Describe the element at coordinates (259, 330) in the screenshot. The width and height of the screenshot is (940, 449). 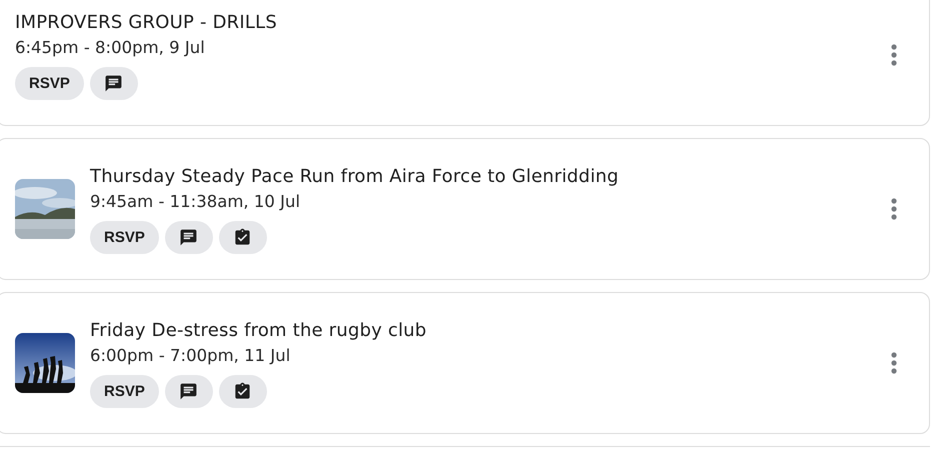
I see `event-title: Friday De-stress from the rugby club` at that location.